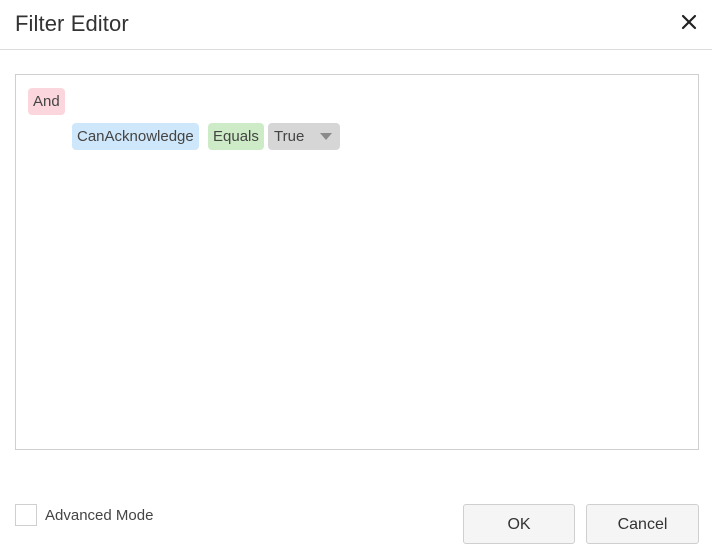  I want to click on advanced-mode-row: Advanced Mode, so click(84, 515).